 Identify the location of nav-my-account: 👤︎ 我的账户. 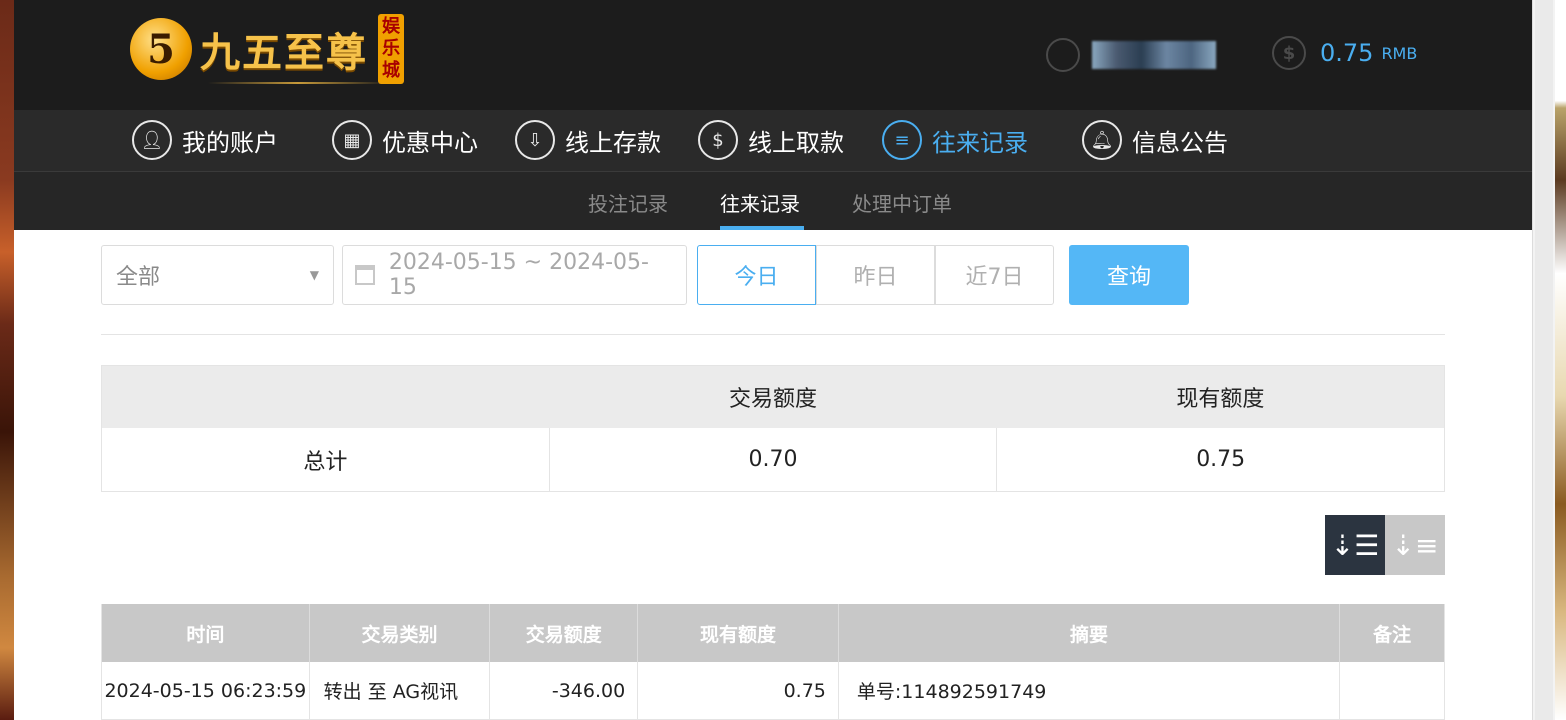
(205, 140).